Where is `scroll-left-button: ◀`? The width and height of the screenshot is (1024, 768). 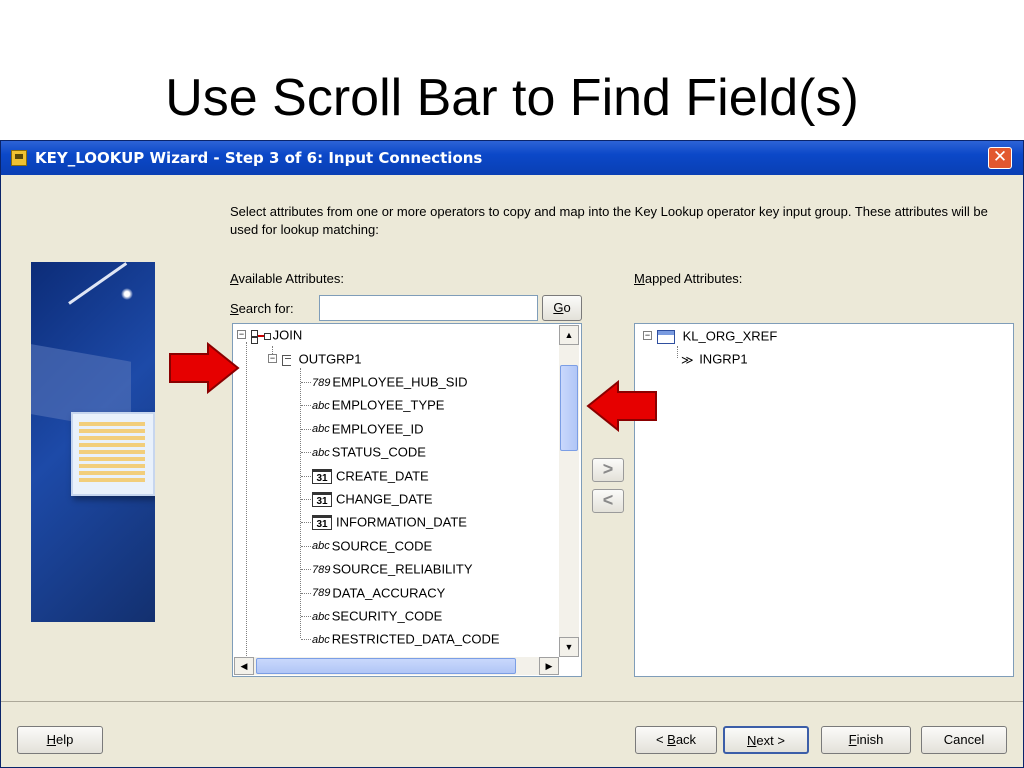 scroll-left-button: ◀ is located at coordinates (244, 666).